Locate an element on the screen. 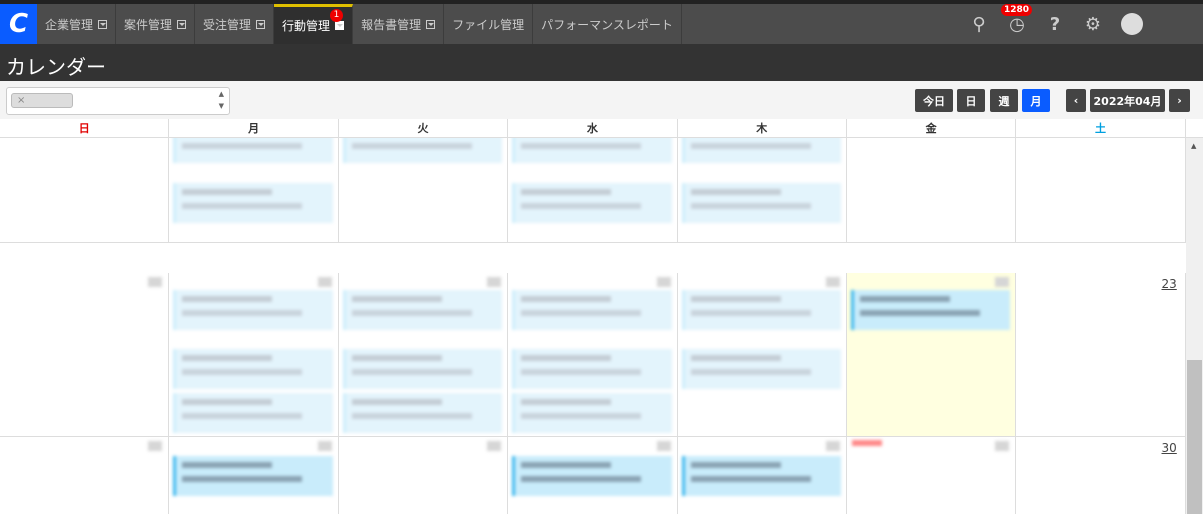 The height and width of the screenshot is (514, 1203). search-icon: ⚲ is located at coordinates (979, 24).